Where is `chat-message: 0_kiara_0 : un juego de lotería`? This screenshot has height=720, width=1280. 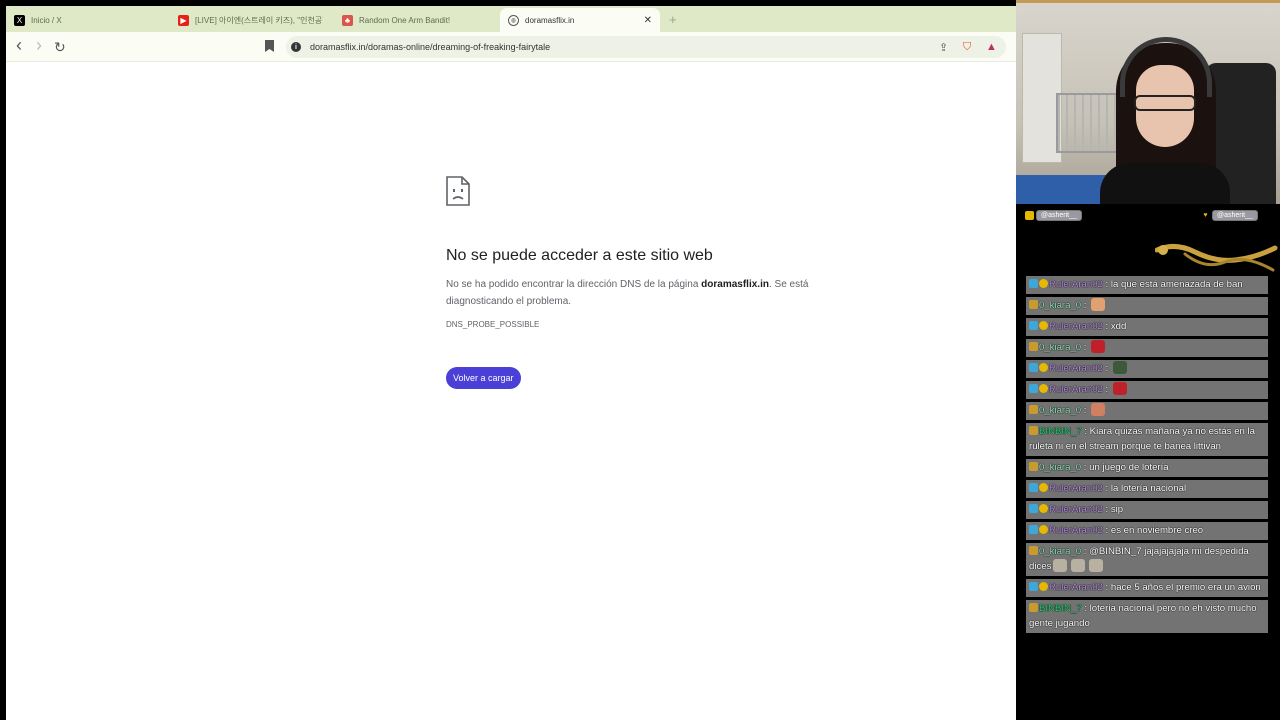 chat-message: 0_kiara_0 : un juego de lotería is located at coordinates (1147, 468).